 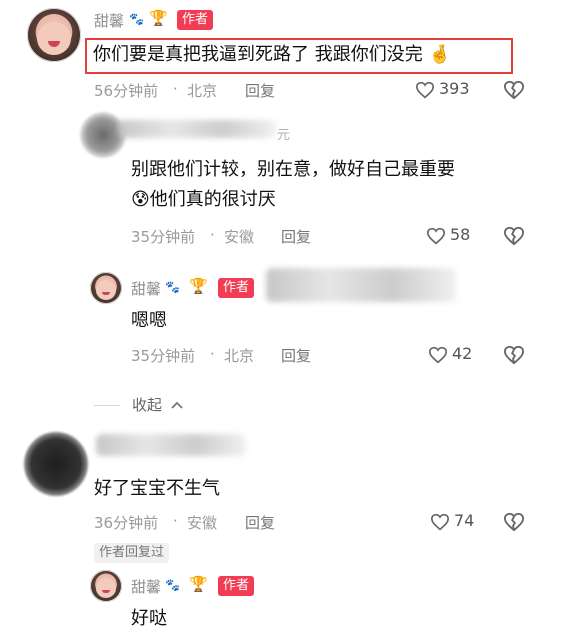 I want to click on divider-line, so click(x=107, y=405).